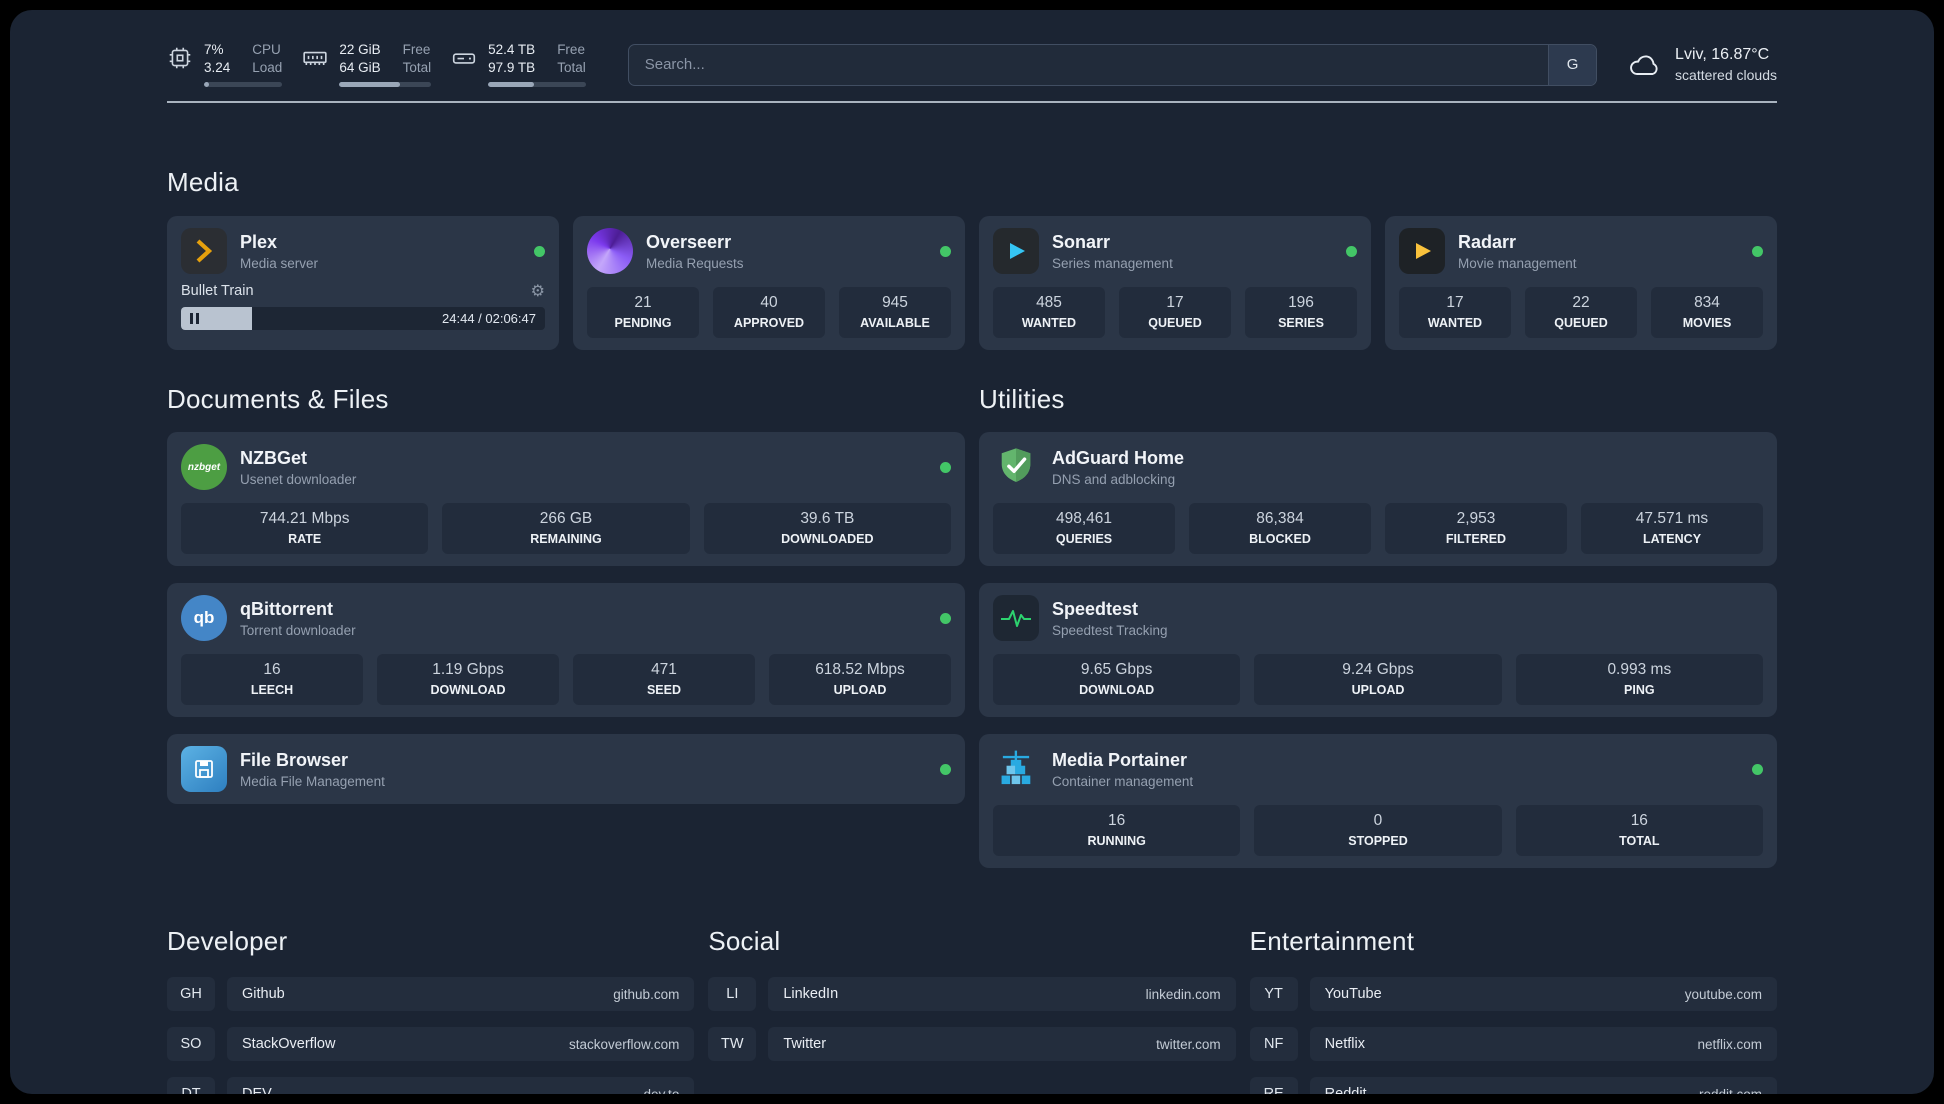 Image resolution: width=1944 pixels, height=1104 pixels. Describe the element at coordinates (273, 457) in the screenshot. I see `app-name: NZBGet` at that location.